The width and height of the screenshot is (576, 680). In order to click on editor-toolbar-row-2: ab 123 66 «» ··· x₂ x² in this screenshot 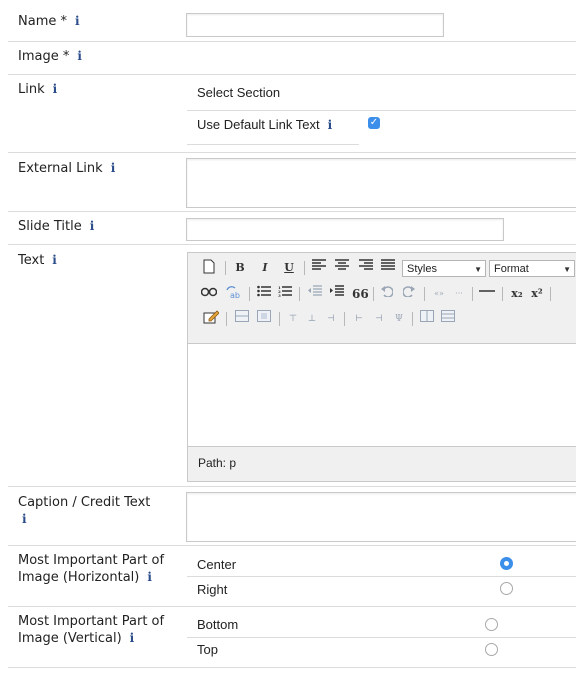, I will do `click(382, 294)`.